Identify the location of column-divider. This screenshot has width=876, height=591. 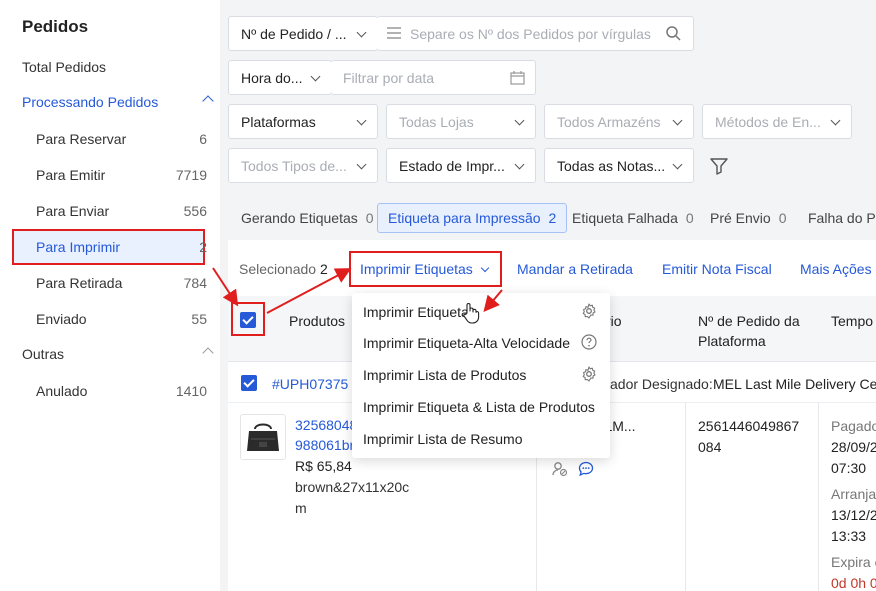
(818, 497).